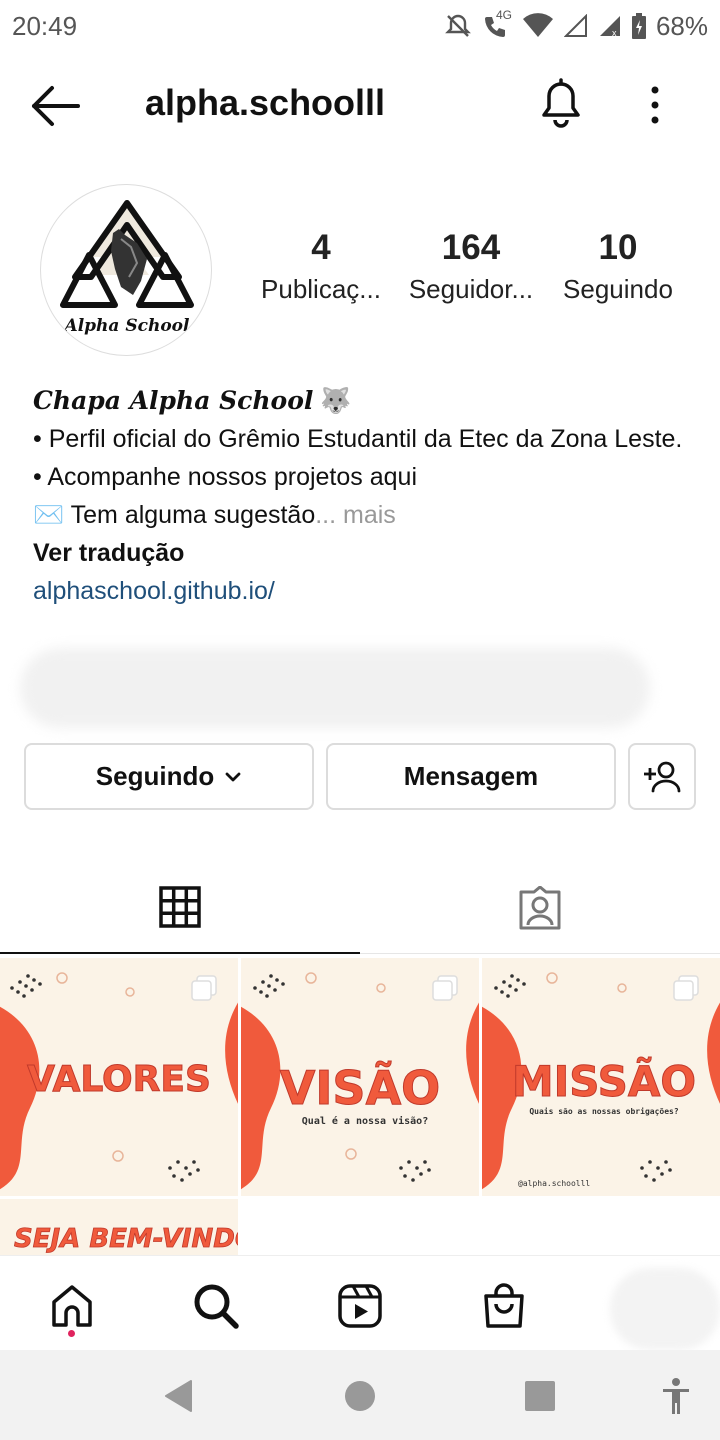 The width and height of the screenshot is (720, 1440). I want to click on wifi-icon, so click(537, 25).